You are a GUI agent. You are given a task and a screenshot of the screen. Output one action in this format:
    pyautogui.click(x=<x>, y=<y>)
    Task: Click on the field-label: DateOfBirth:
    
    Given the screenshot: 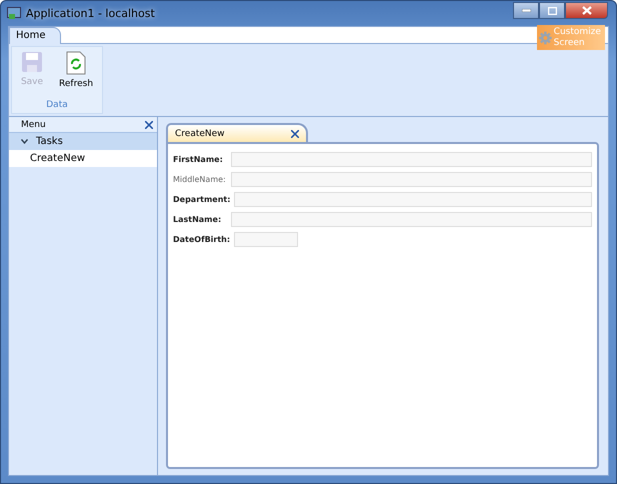 What is the action you would take?
    pyautogui.click(x=201, y=239)
    